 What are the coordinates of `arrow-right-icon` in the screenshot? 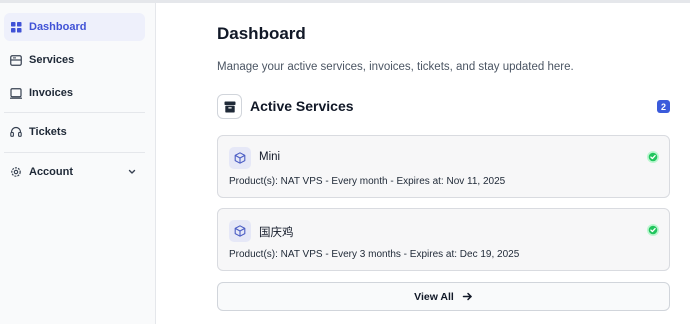 It's located at (467, 296).